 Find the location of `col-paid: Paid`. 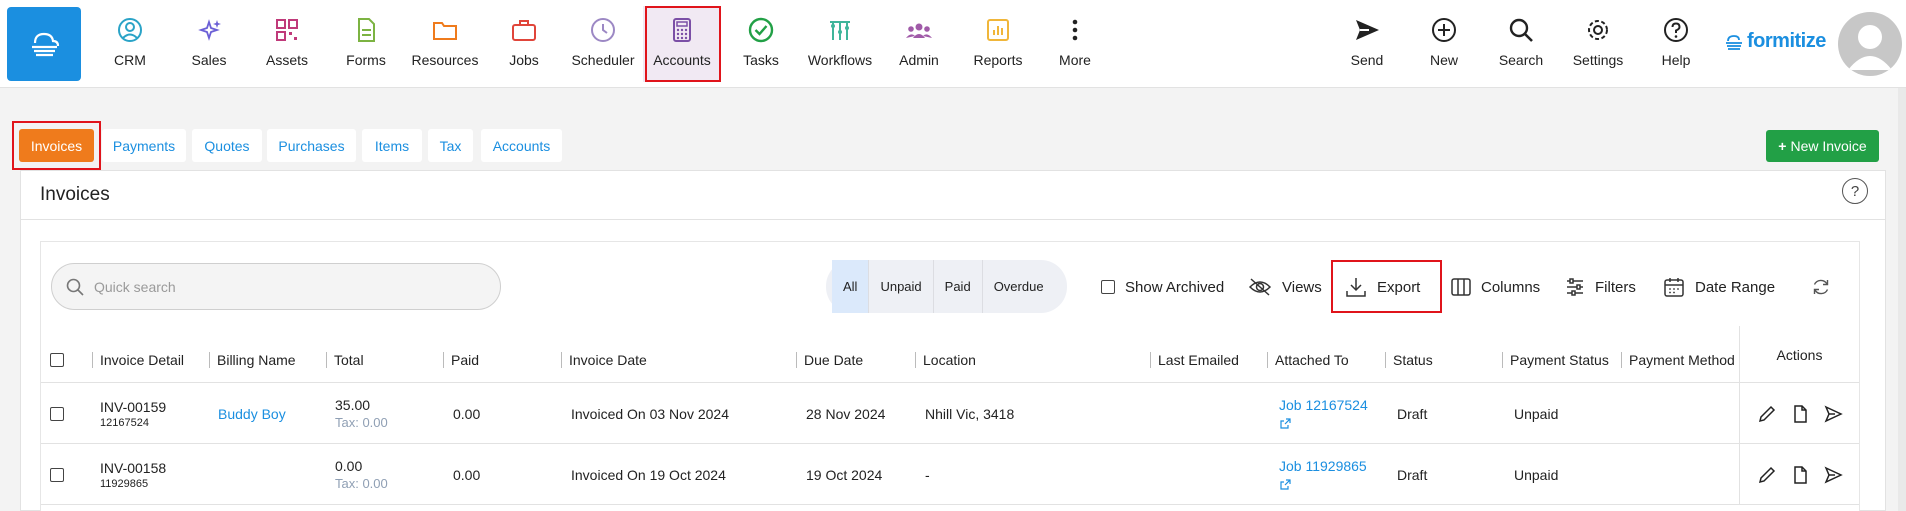

col-paid: Paid is located at coordinates (461, 360).